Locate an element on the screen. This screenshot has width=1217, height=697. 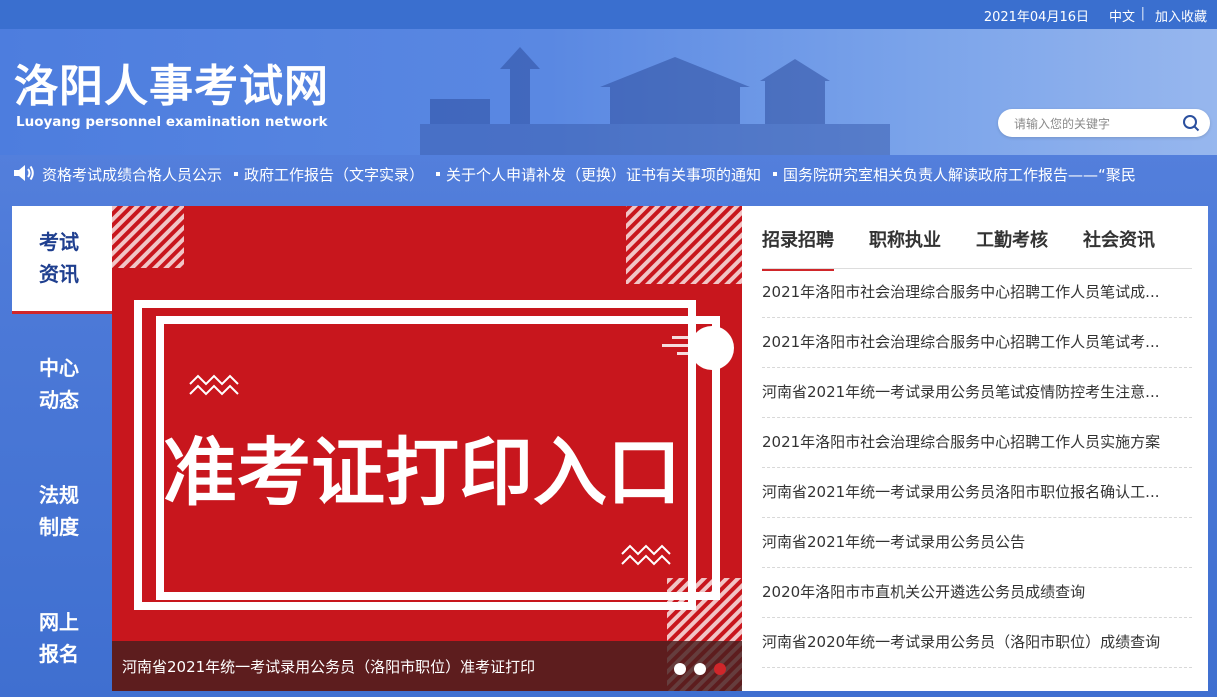
search-input is located at coordinates (1094, 124).